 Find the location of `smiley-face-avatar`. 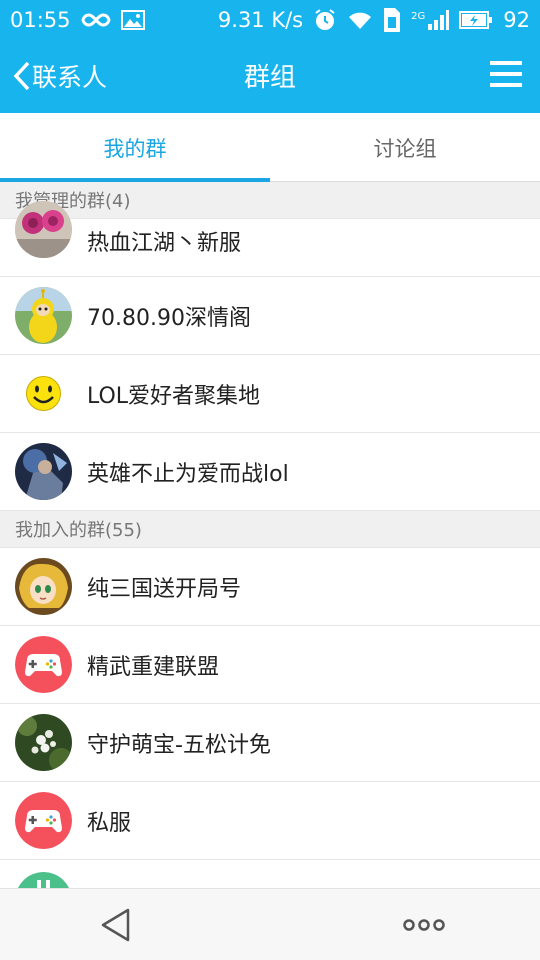

smiley-face-avatar is located at coordinates (43, 393).